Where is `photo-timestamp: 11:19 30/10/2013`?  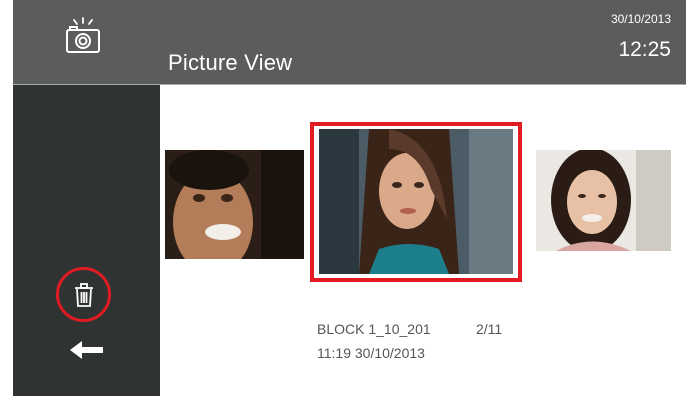
photo-timestamp: 11:19 30/10/2013 is located at coordinates (371, 353).